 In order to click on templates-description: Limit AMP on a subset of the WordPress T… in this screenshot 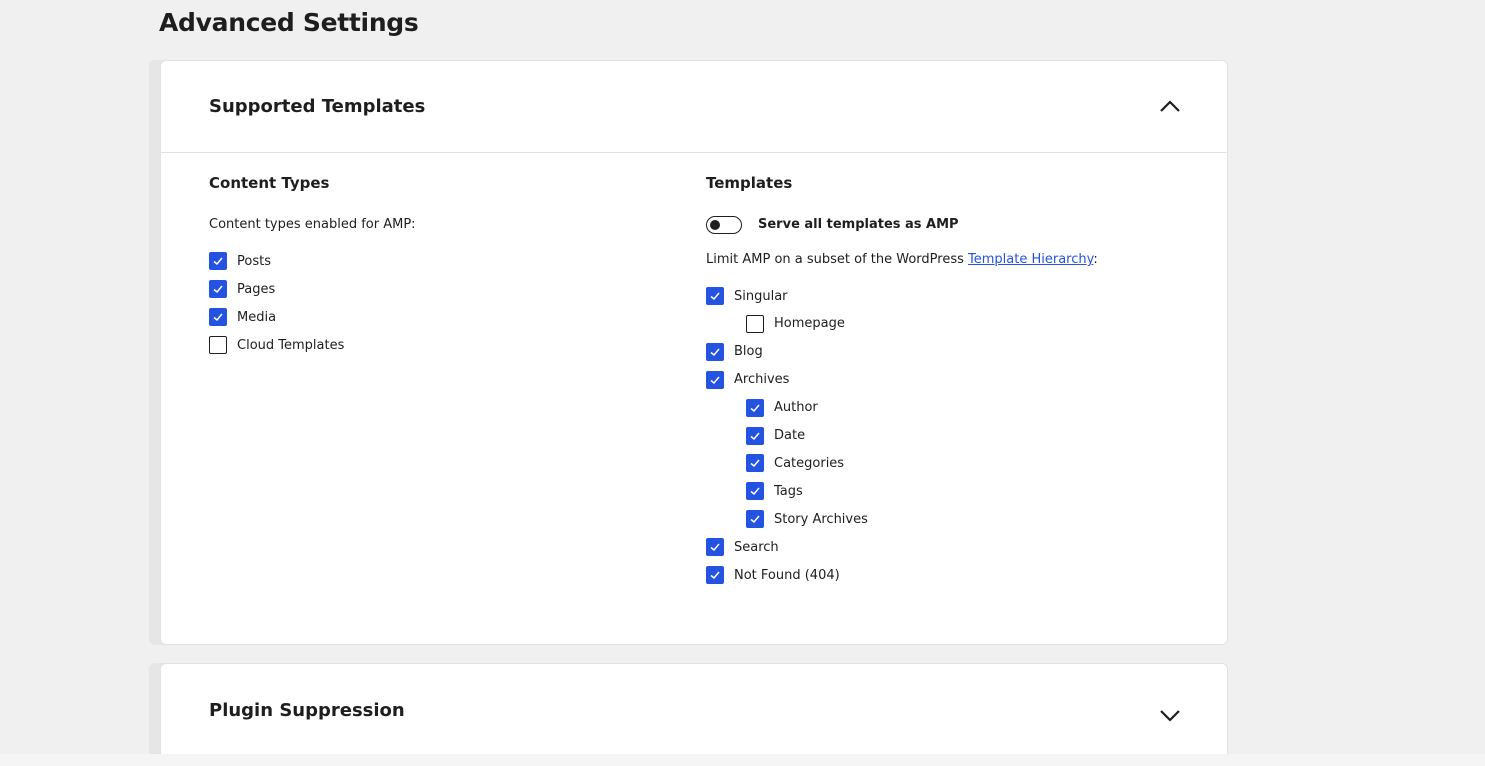, I will do `click(902, 259)`.